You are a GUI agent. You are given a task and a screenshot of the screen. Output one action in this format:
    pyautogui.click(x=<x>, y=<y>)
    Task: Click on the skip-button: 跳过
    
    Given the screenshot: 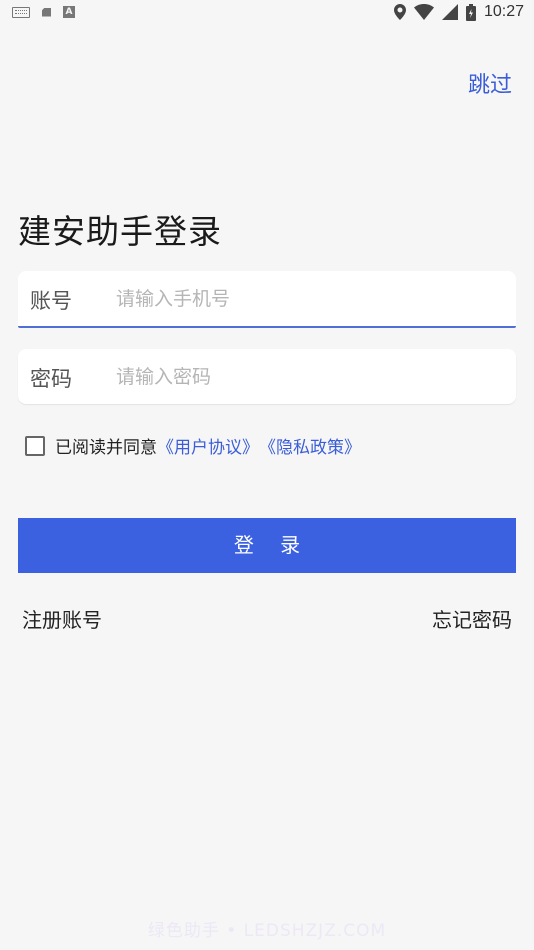 What is the action you would take?
    pyautogui.click(x=490, y=83)
    